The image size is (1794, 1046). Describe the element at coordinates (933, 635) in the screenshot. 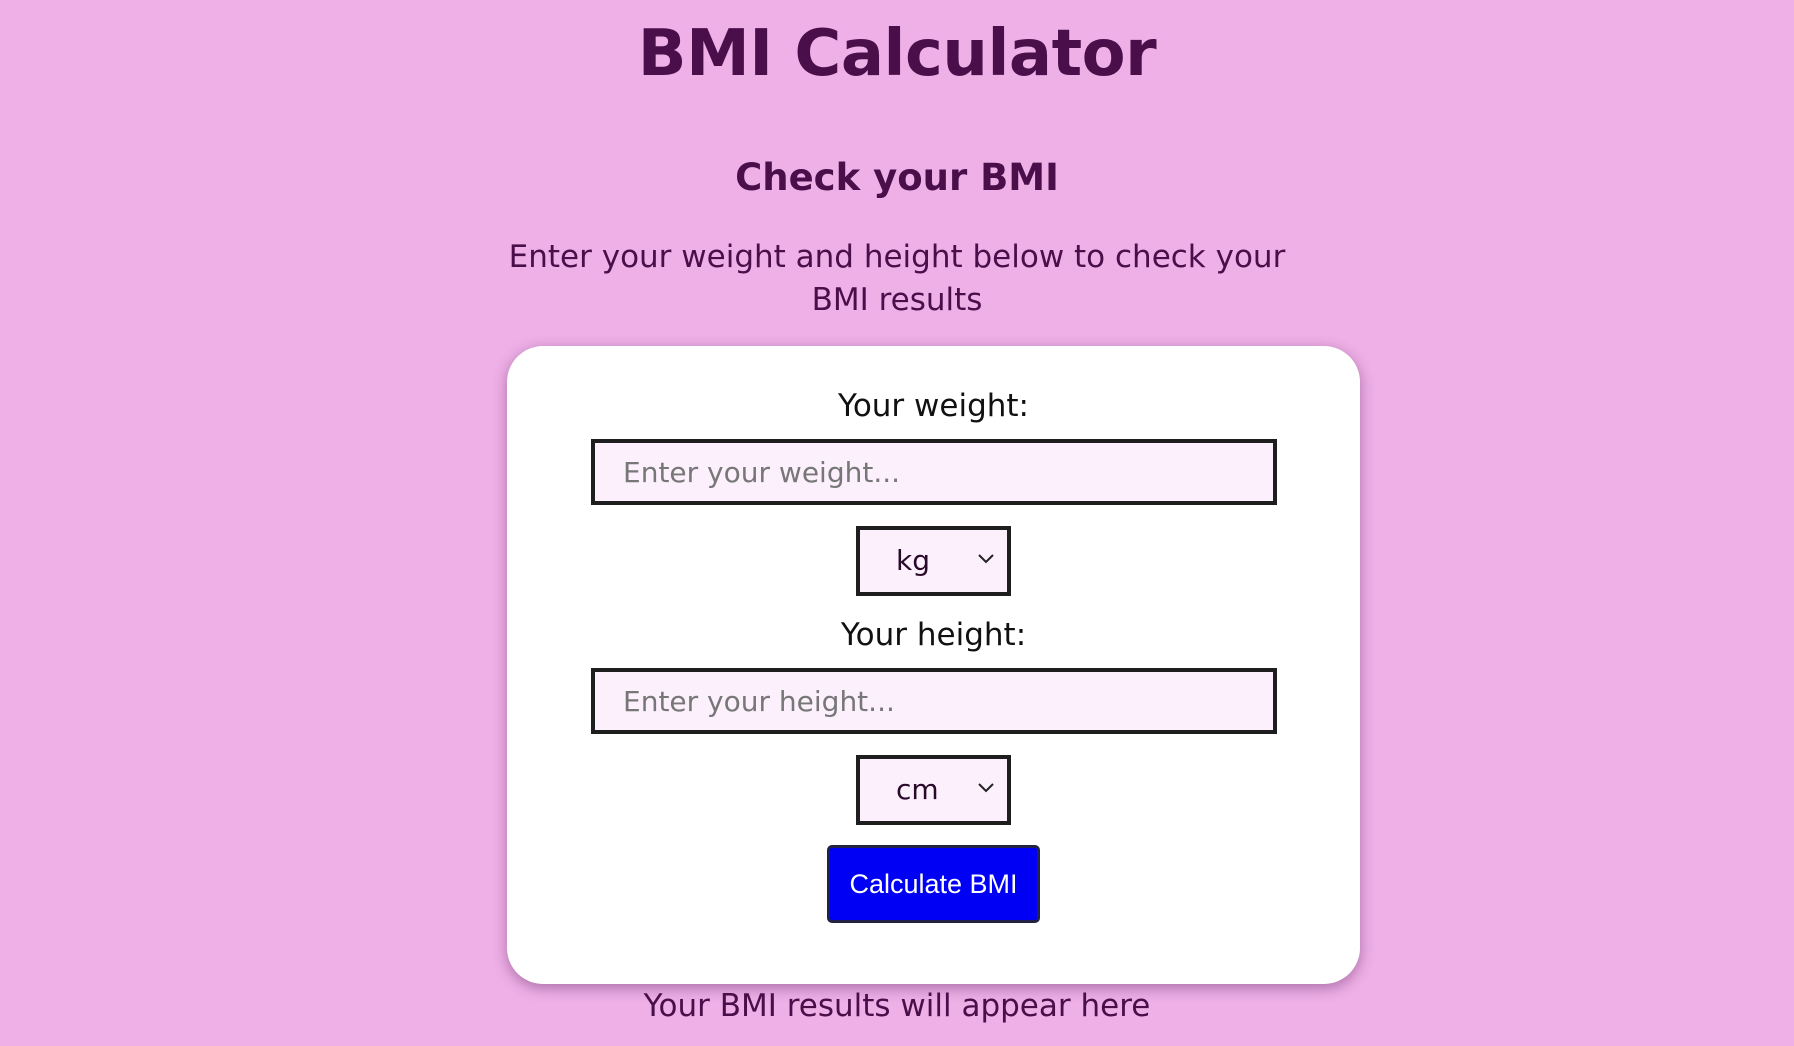

I see `height-label: Your height:` at that location.